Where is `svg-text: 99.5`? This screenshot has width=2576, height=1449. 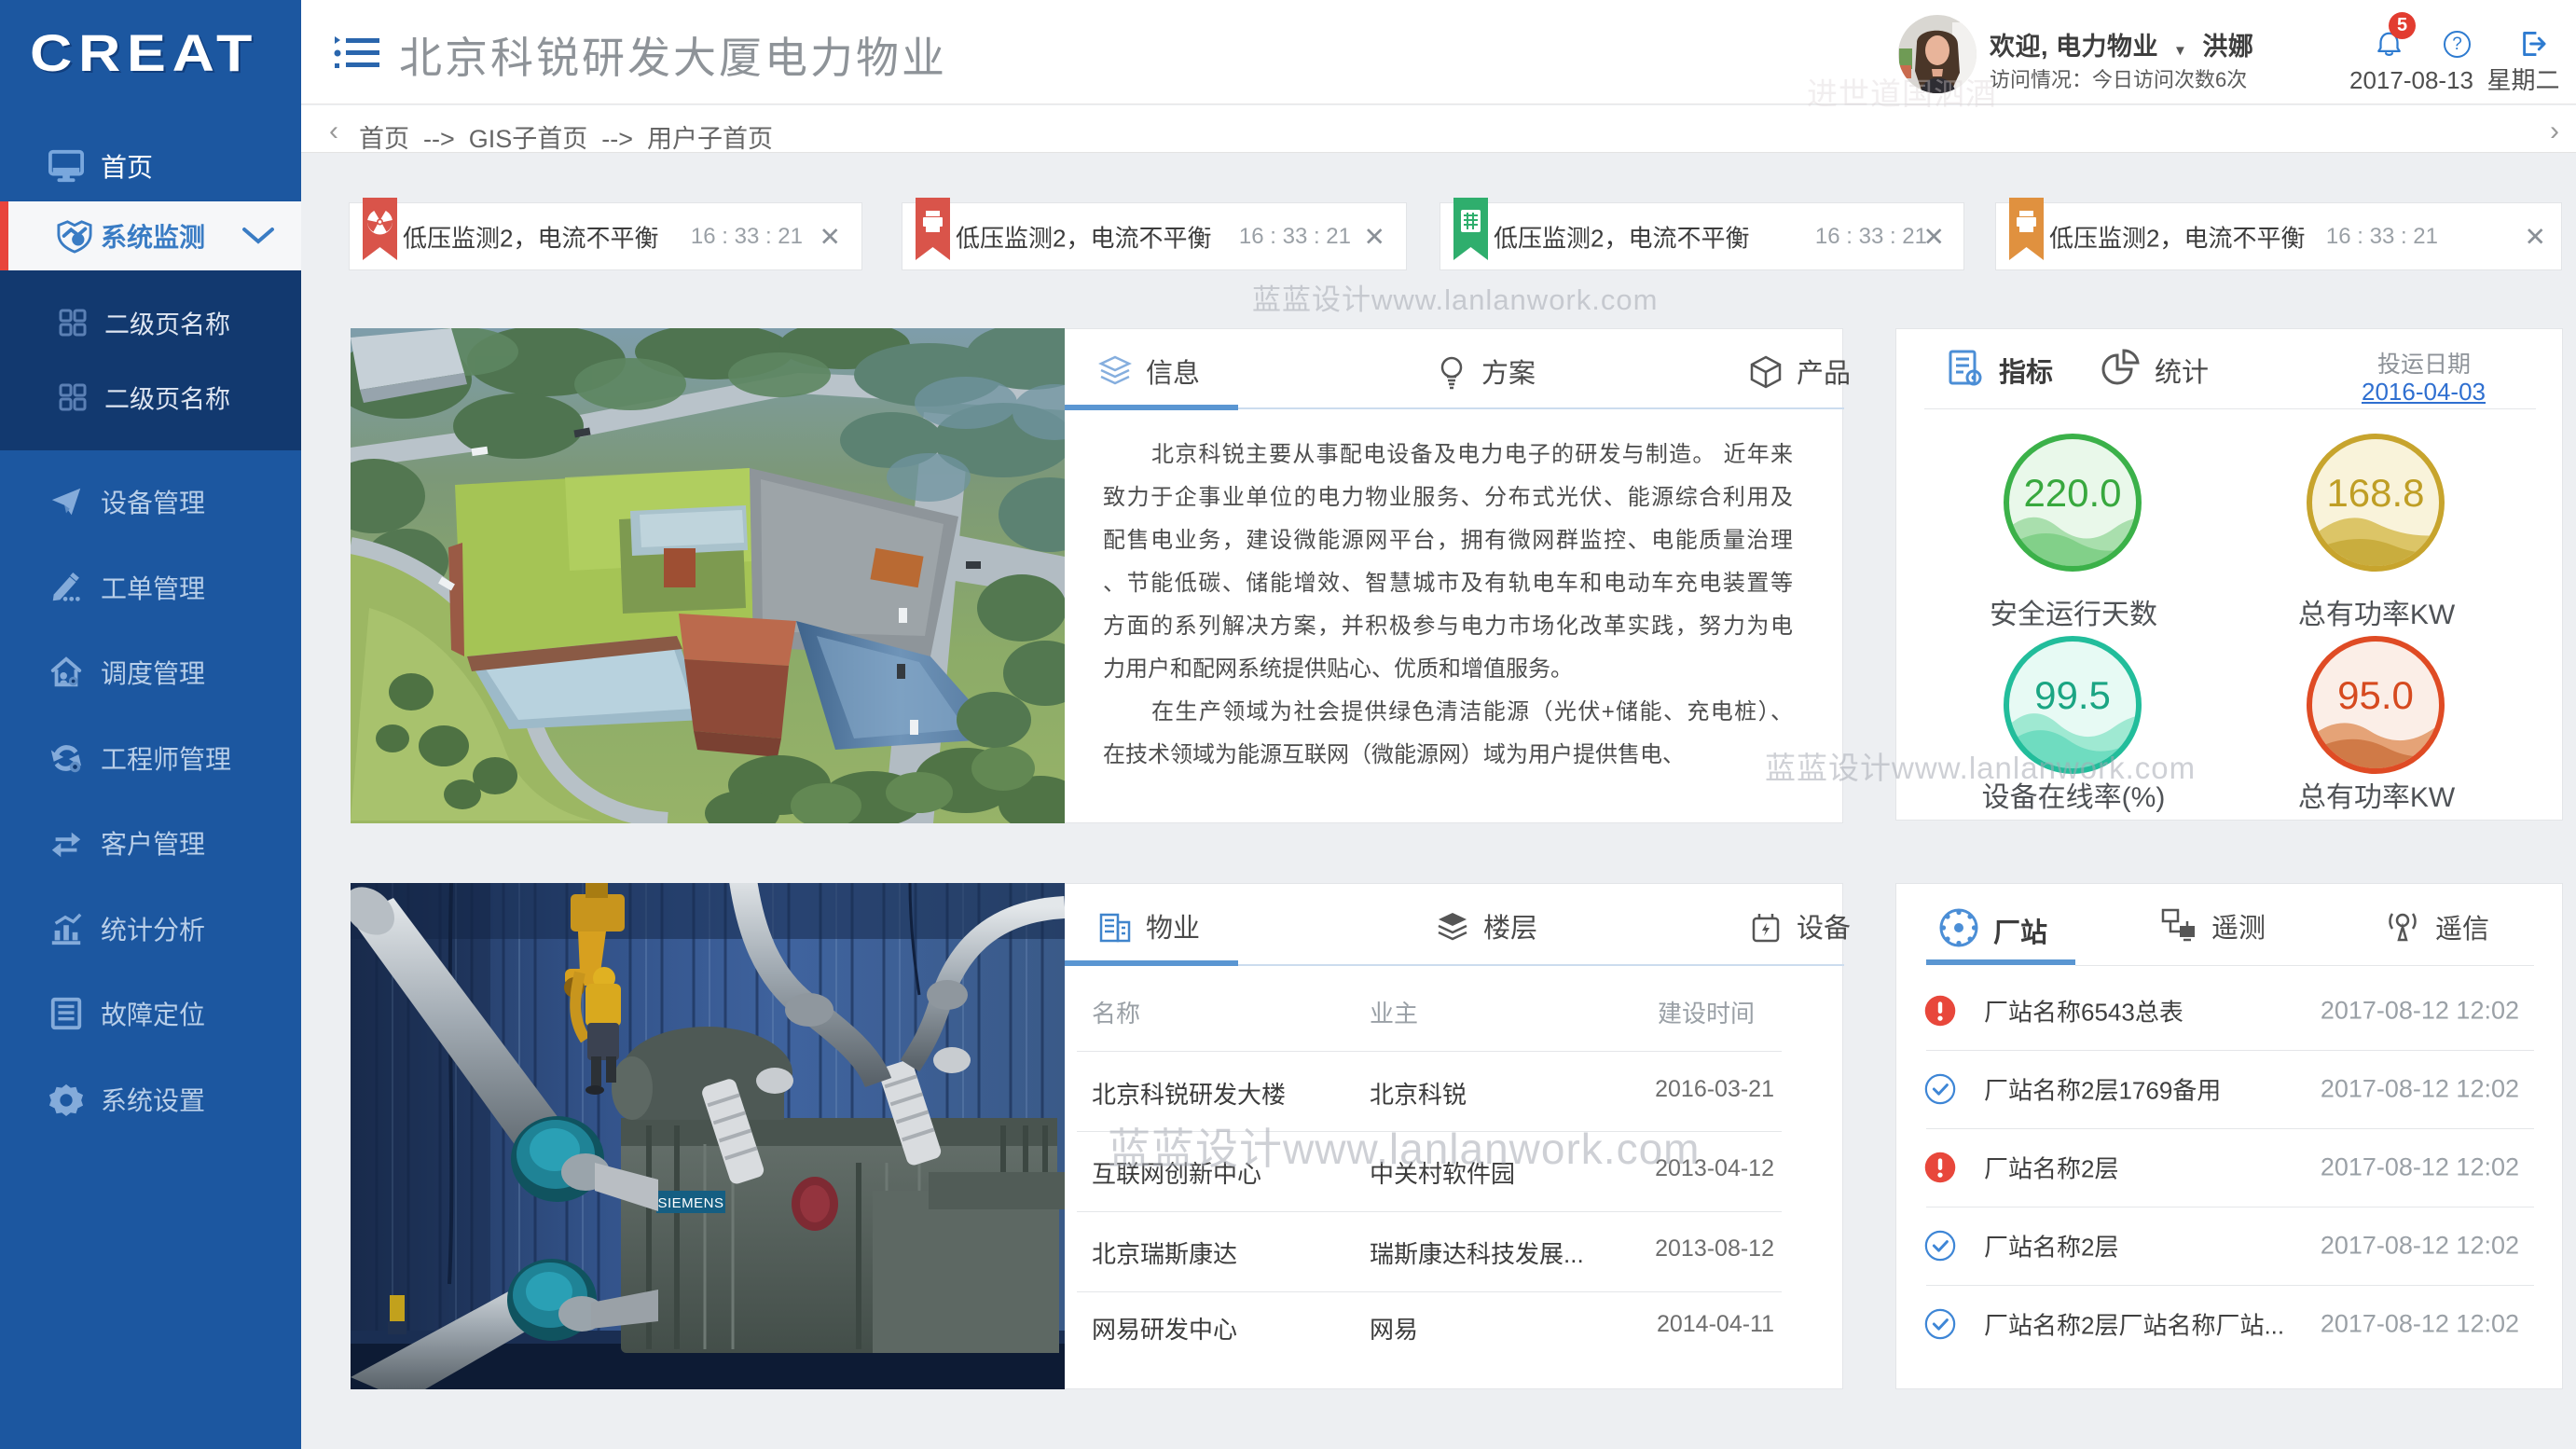 svg-text: 99.5 is located at coordinates (2072, 695).